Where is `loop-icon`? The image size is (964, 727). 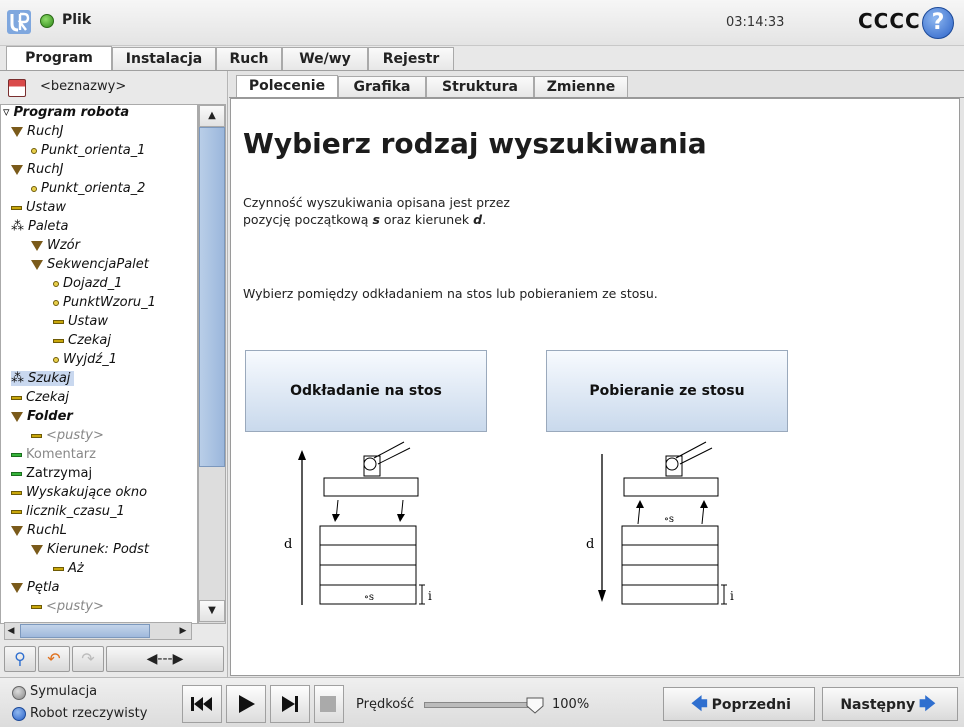 loop-icon is located at coordinates (17, 587).